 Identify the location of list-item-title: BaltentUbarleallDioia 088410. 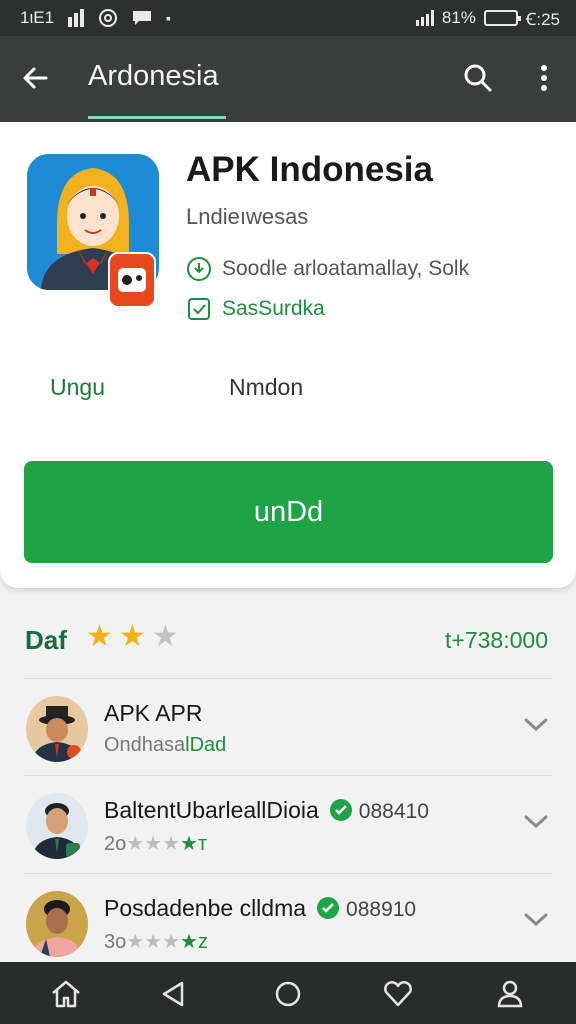
(266, 810).